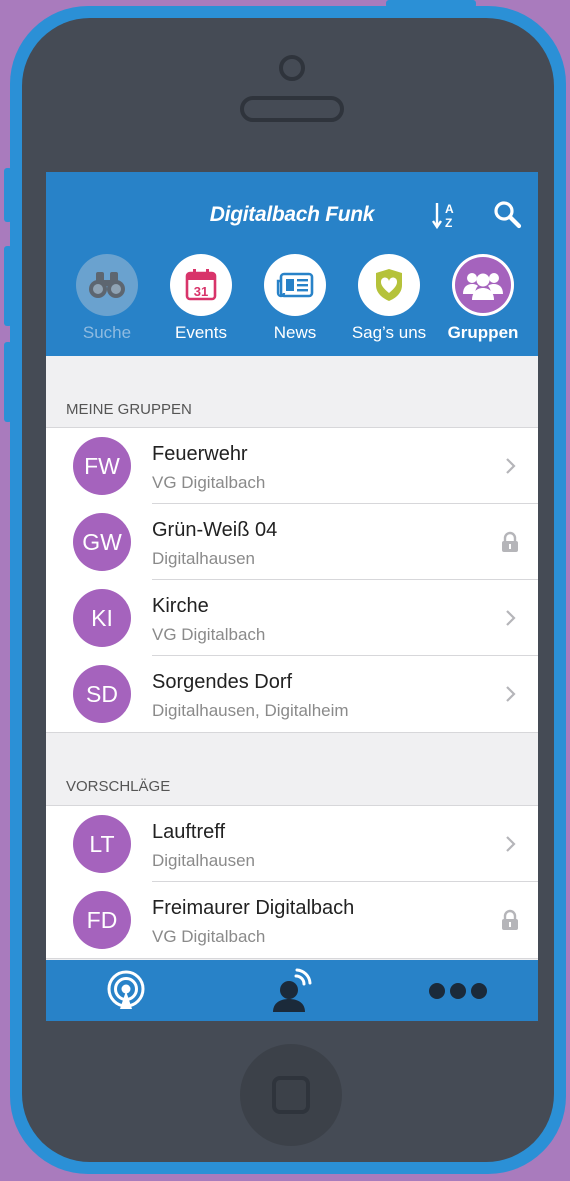 This screenshot has width=570, height=1181. I want to click on nav-sagsuns: Sag’s uns, so click(389, 298).